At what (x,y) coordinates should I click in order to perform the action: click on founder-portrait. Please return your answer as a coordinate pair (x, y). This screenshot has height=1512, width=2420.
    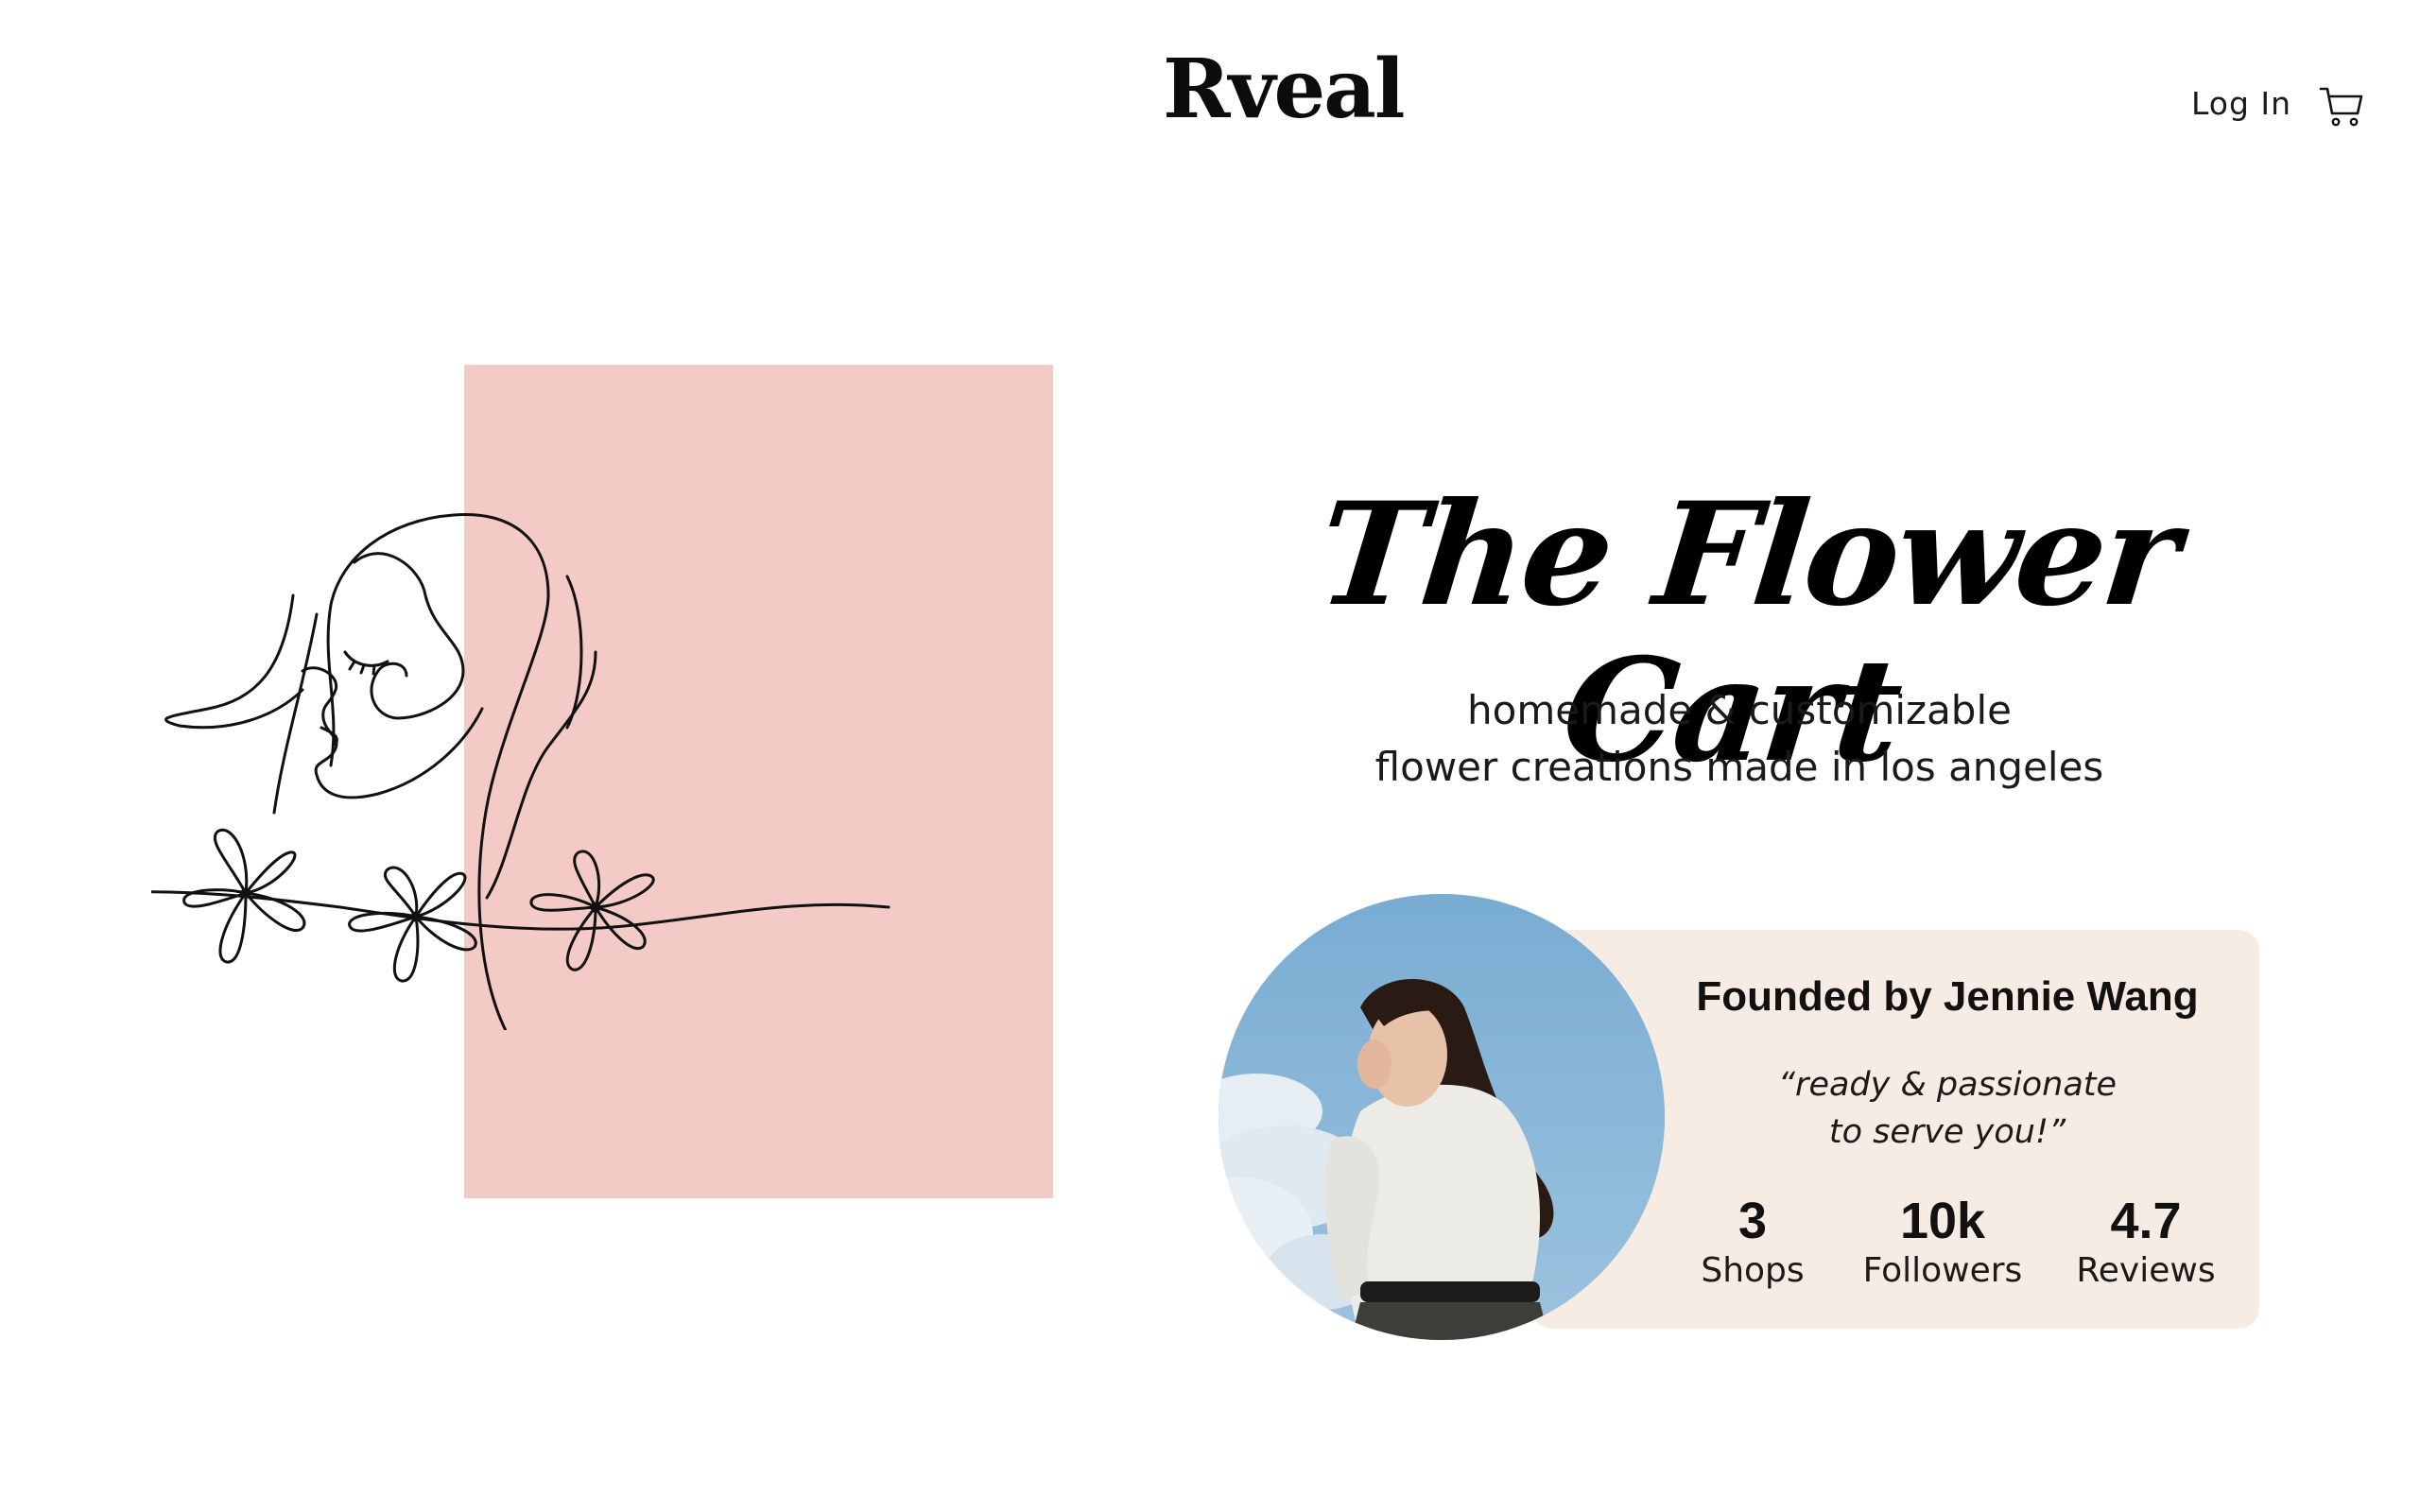
    Looking at the image, I should click on (1442, 1117).